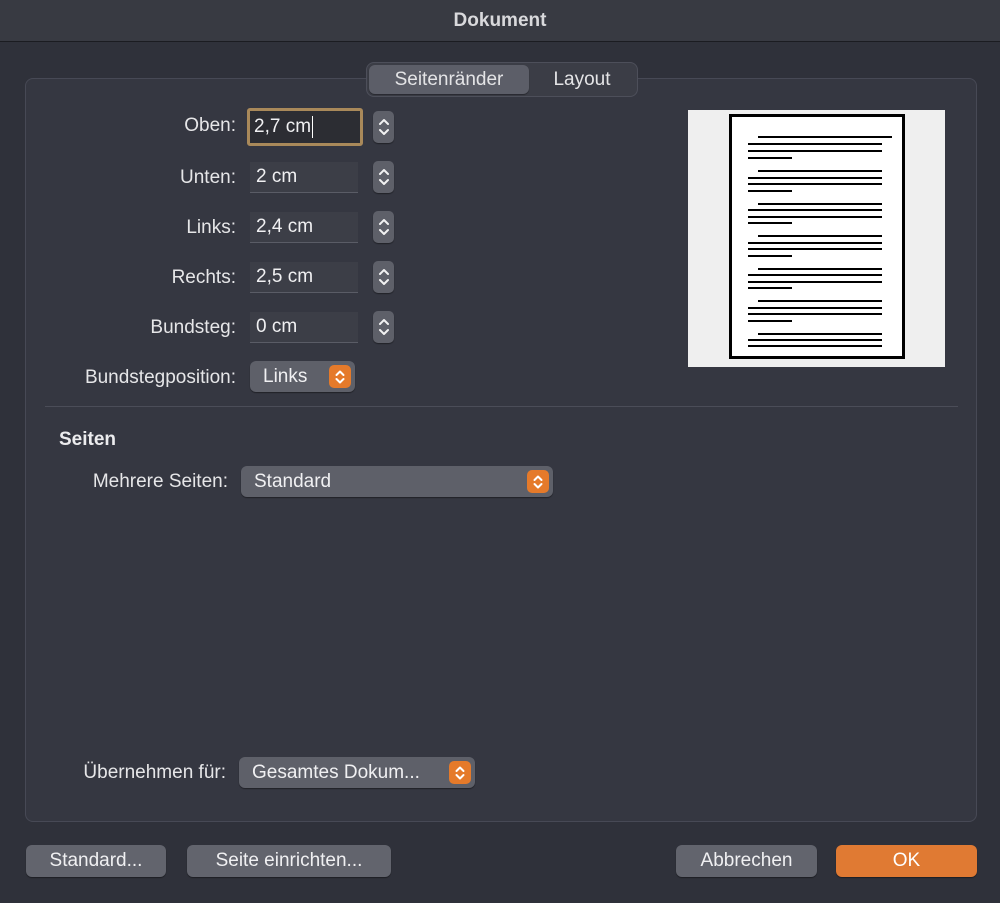 Image resolution: width=1000 pixels, height=903 pixels. I want to click on bottom-margin-stepper, so click(383, 177).